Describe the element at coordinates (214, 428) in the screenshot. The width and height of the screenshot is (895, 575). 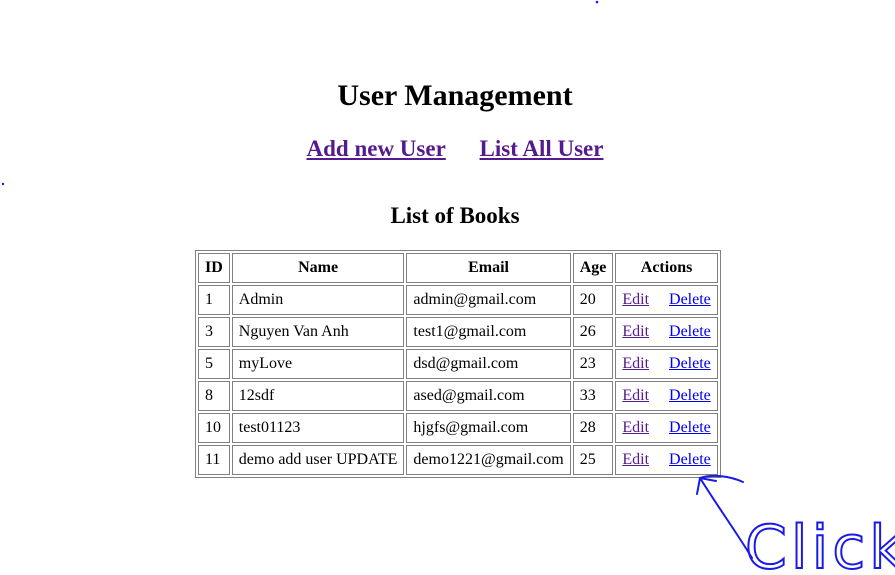
I see `cell-id: 10` at that location.